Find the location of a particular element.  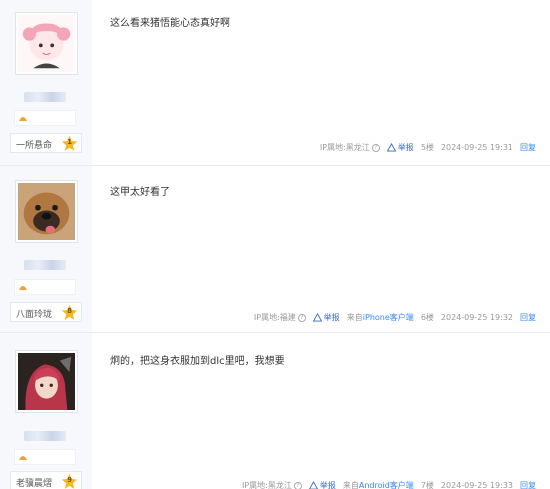

user-sidebar: 一所悬命 1 is located at coordinates (46, 82).